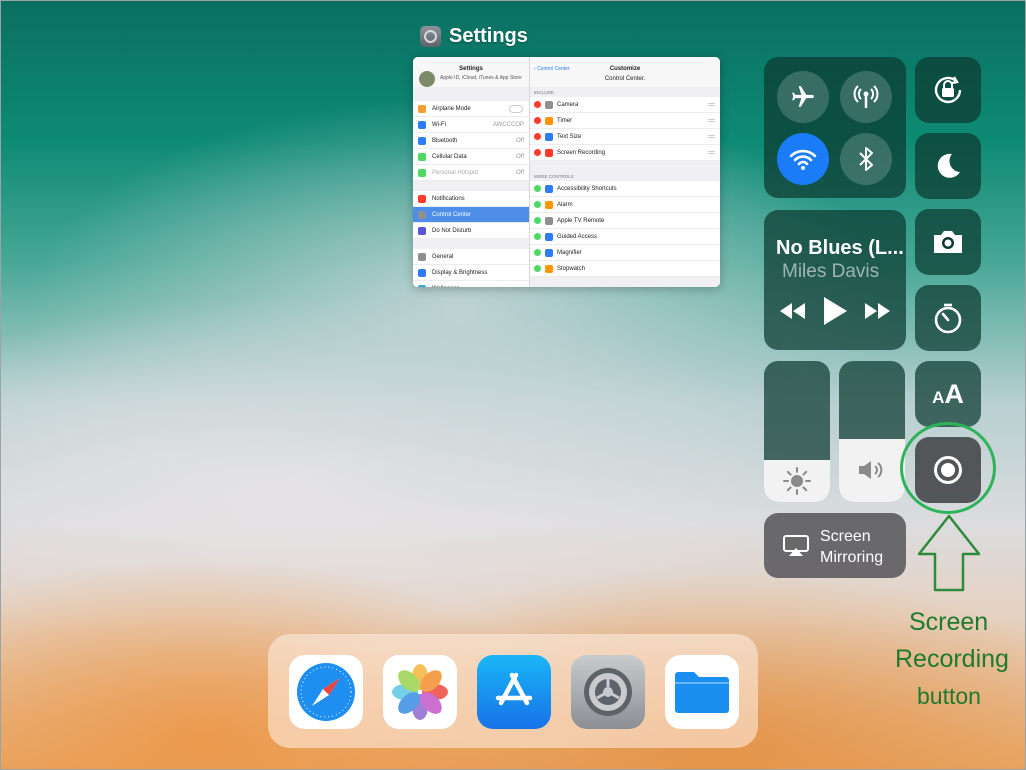 This screenshot has height=770, width=1026. Describe the element at coordinates (471, 273) in the screenshot. I see `settings-row: Display & Brightness` at that location.